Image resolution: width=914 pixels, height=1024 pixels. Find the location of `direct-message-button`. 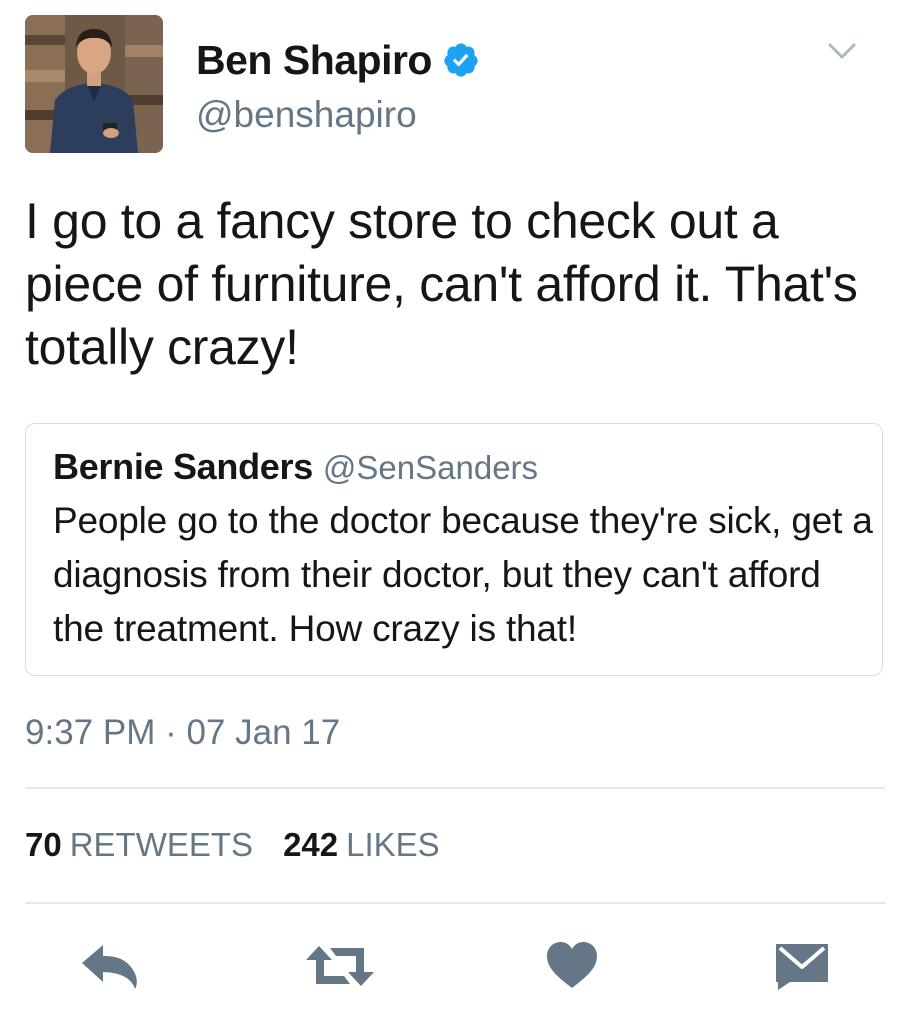

direct-message-button is located at coordinates (806, 966).